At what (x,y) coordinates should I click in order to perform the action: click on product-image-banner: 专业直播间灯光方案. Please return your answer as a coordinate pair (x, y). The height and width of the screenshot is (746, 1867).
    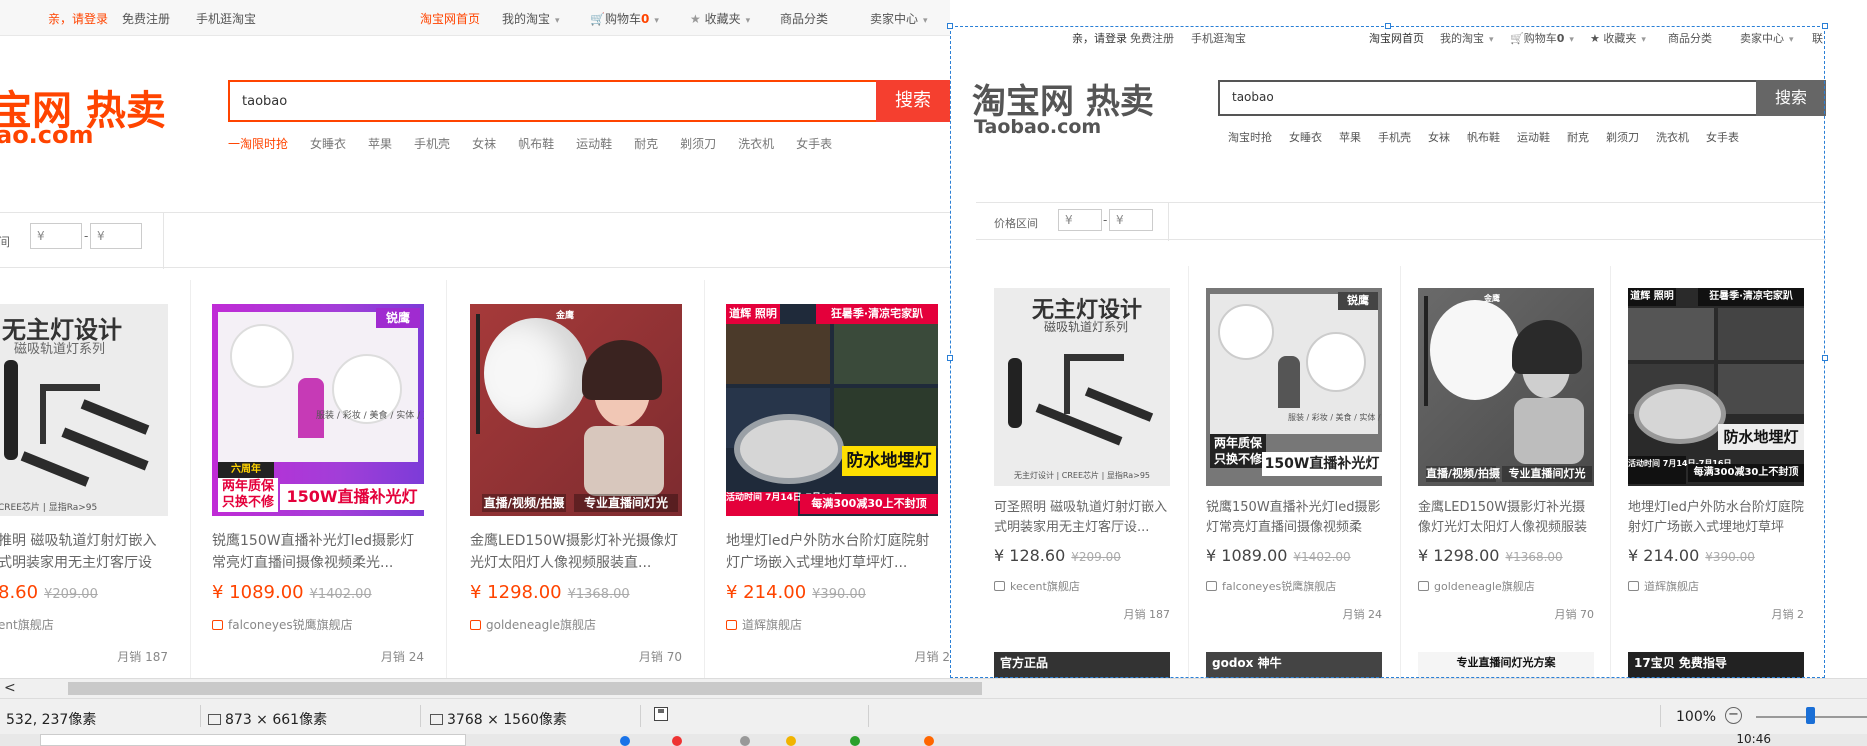
    Looking at the image, I should click on (1506, 665).